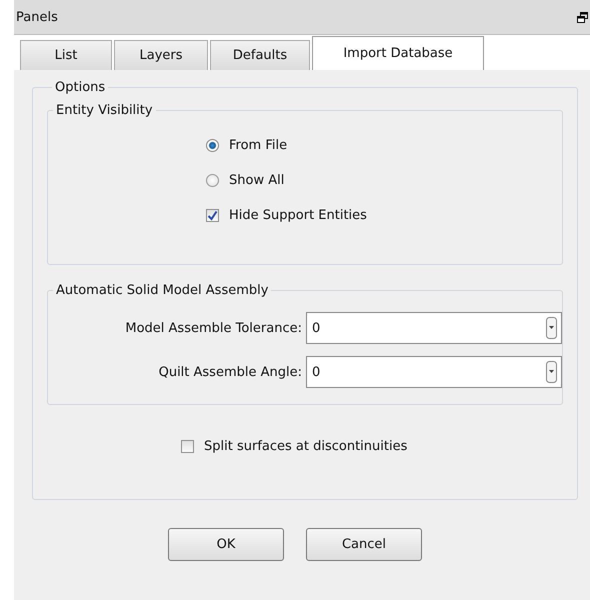 The image size is (590, 600). What do you see at coordinates (66, 55) in the screenshot?
I see `tab: List` at bounding box center [66, 55].